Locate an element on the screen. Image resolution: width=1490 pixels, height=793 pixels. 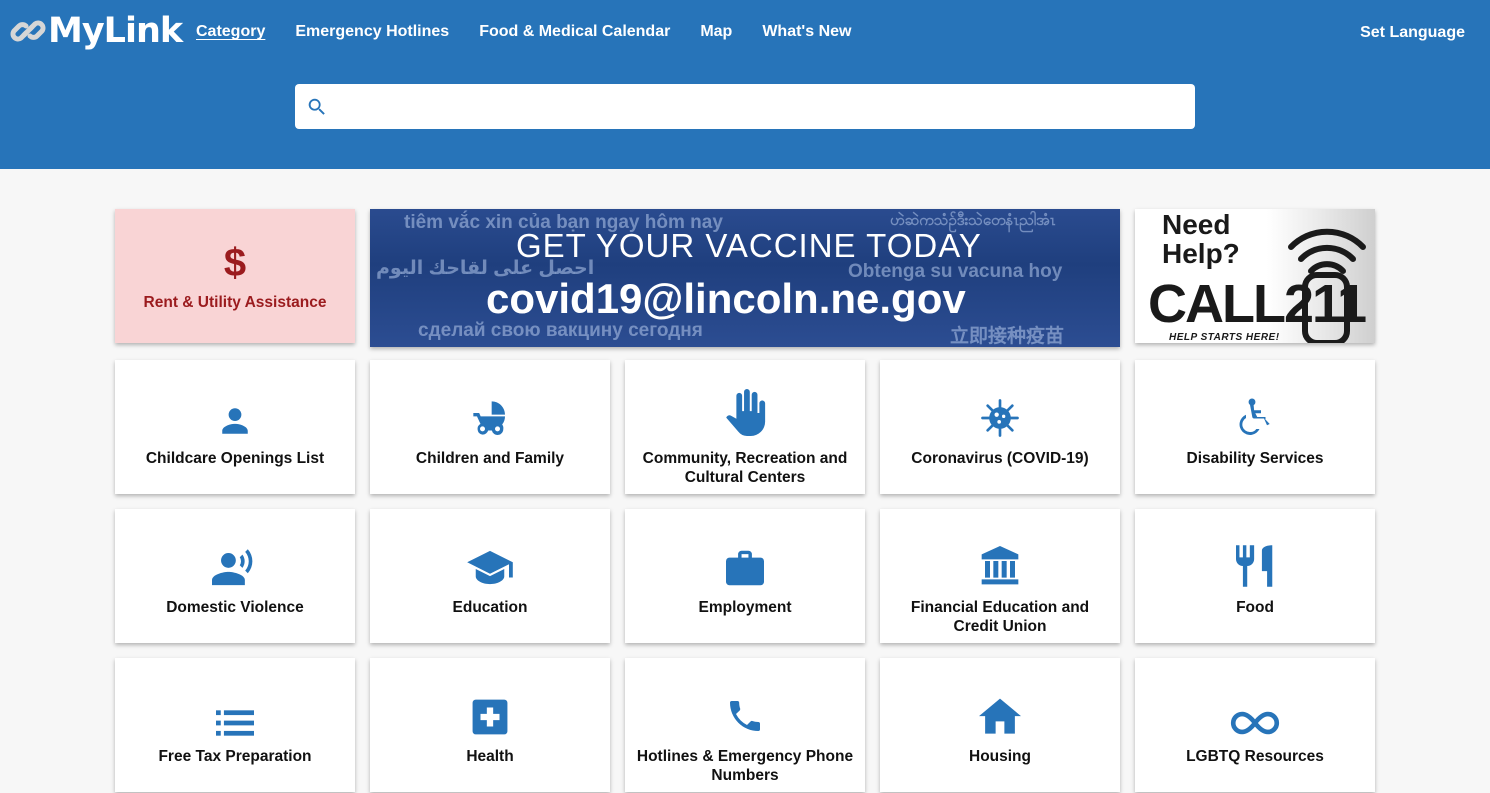
nav-whats-new: What's New is located at coordinates (806, 32).